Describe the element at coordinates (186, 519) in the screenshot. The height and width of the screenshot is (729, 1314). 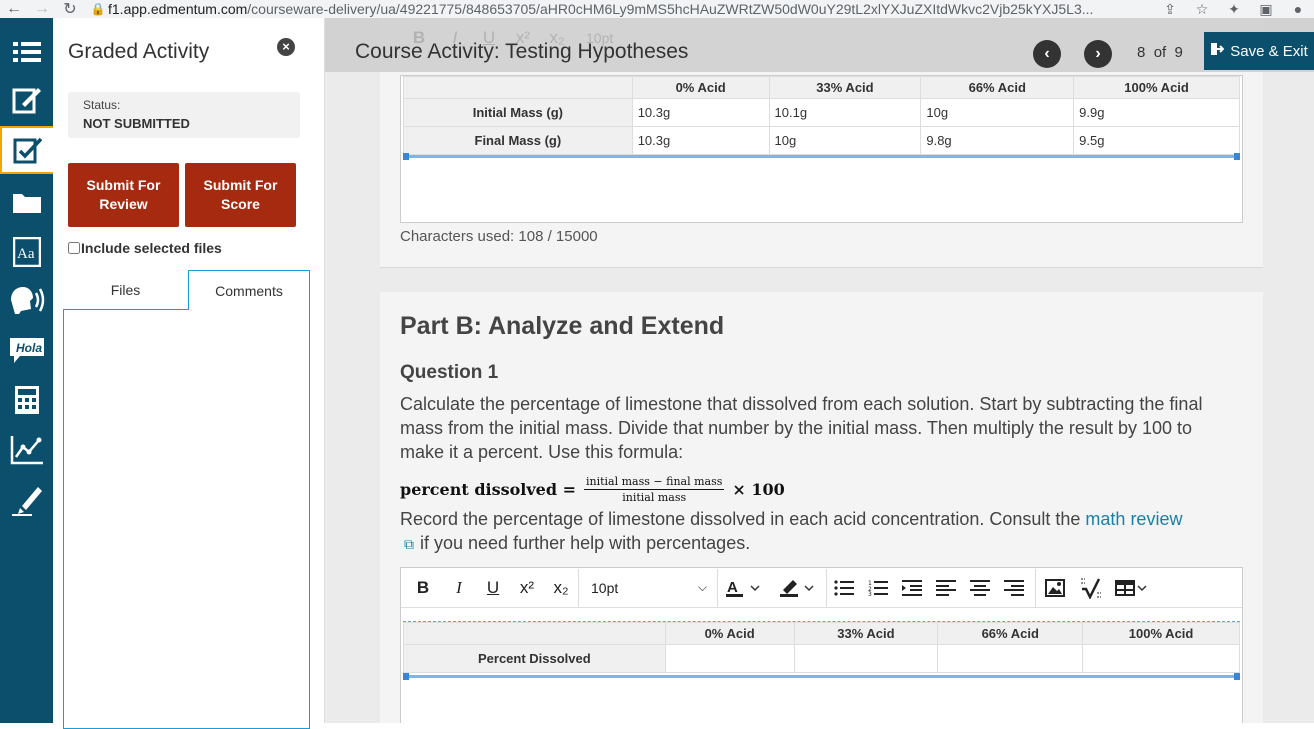
I see `comments-panel` at that location.